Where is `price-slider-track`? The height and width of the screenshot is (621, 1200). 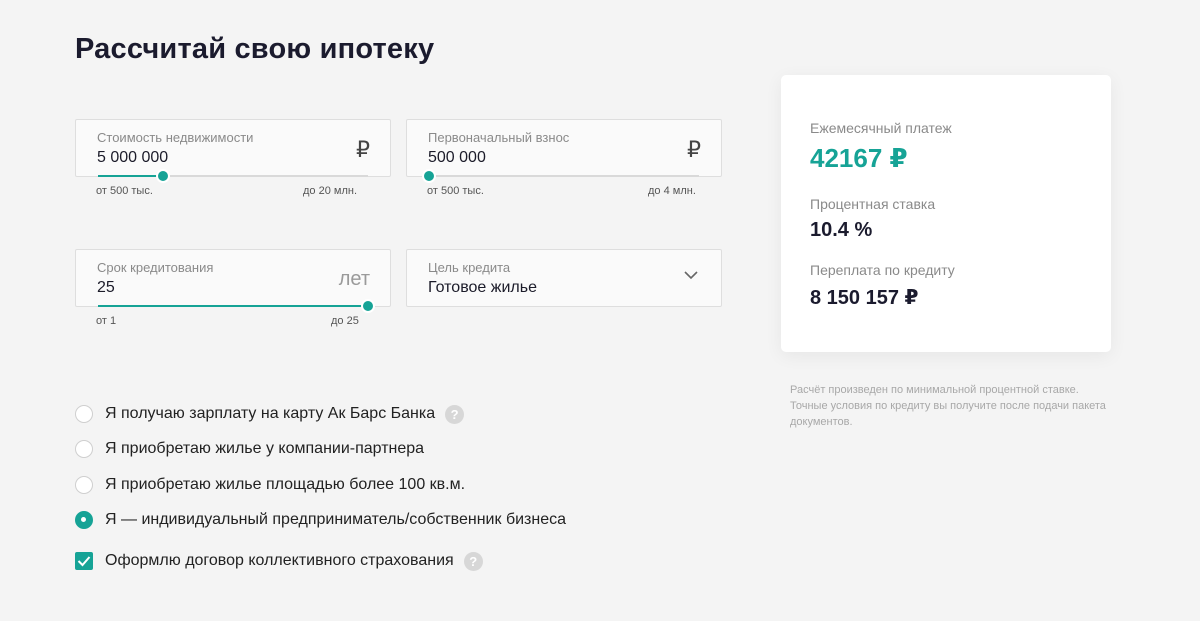
price-slider-track is located at coordinates (233, 176).